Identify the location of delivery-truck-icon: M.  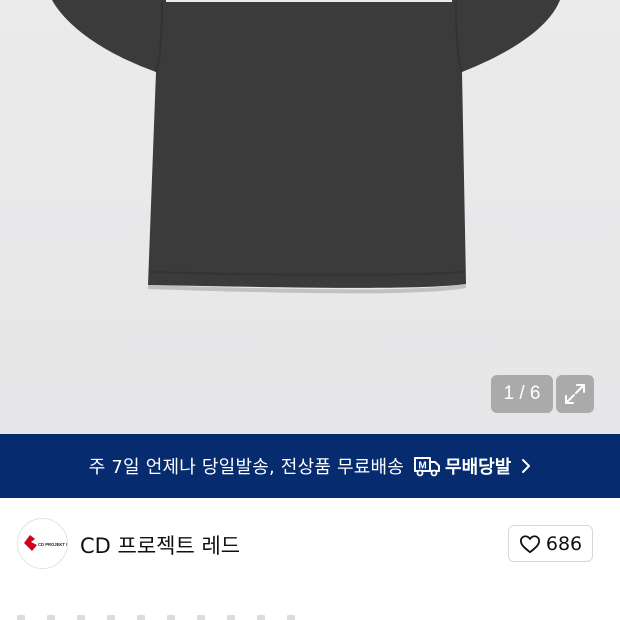
(427, 467).